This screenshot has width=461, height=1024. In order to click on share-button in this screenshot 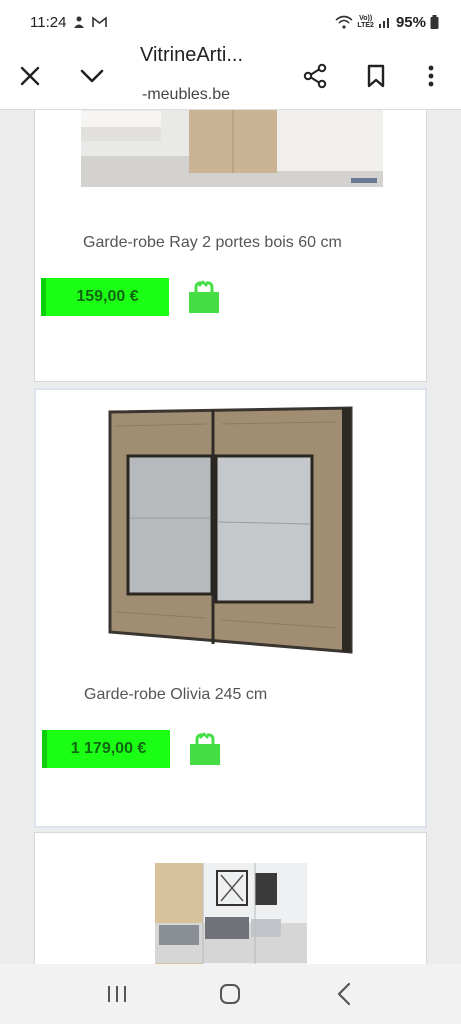, I will do `click(315, 76)`.